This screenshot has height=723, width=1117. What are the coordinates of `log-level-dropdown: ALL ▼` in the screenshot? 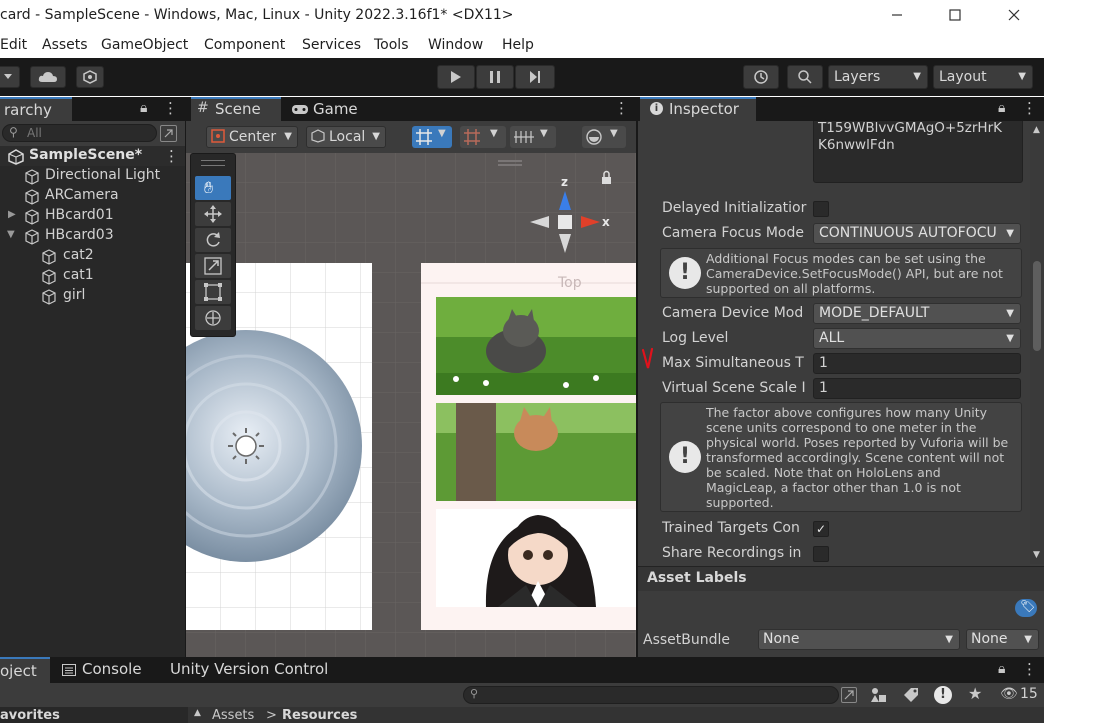 It's located at (917, 338).